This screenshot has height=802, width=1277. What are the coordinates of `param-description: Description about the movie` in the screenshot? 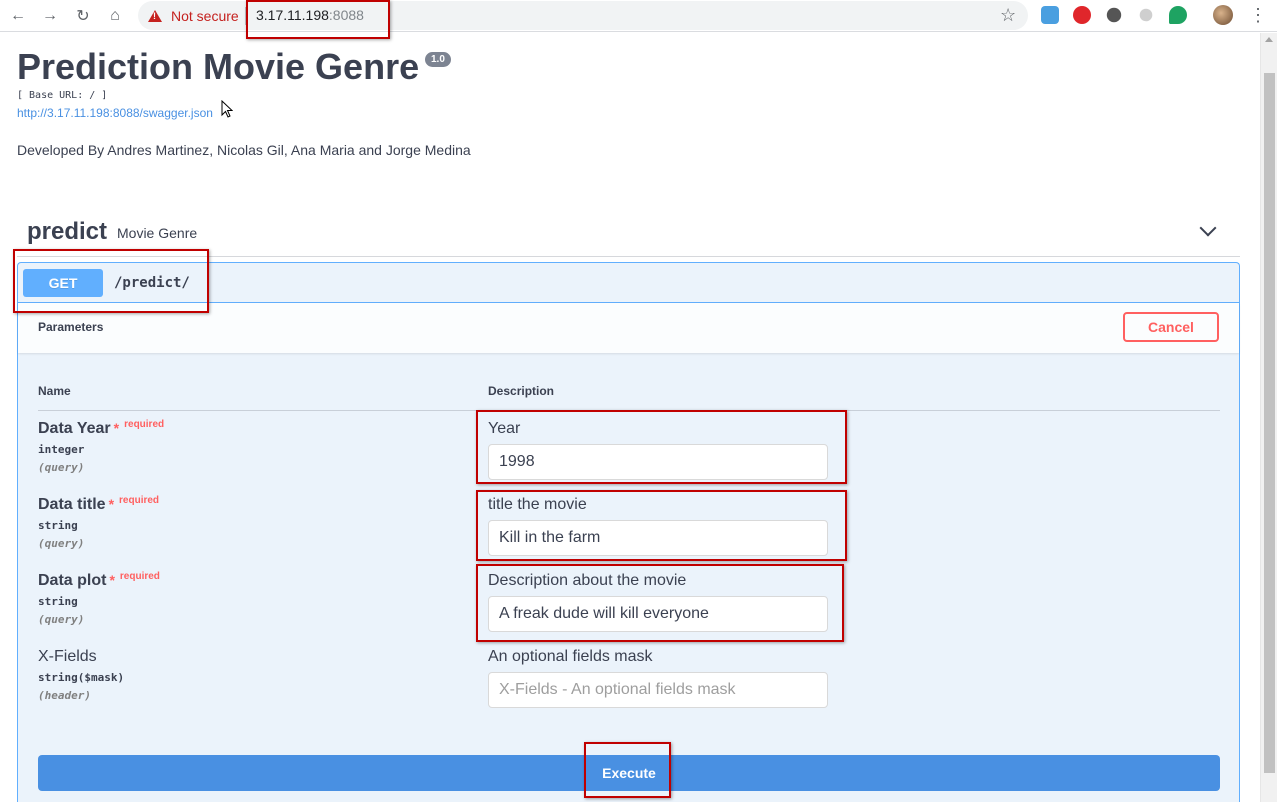 It's located at (587, 580).